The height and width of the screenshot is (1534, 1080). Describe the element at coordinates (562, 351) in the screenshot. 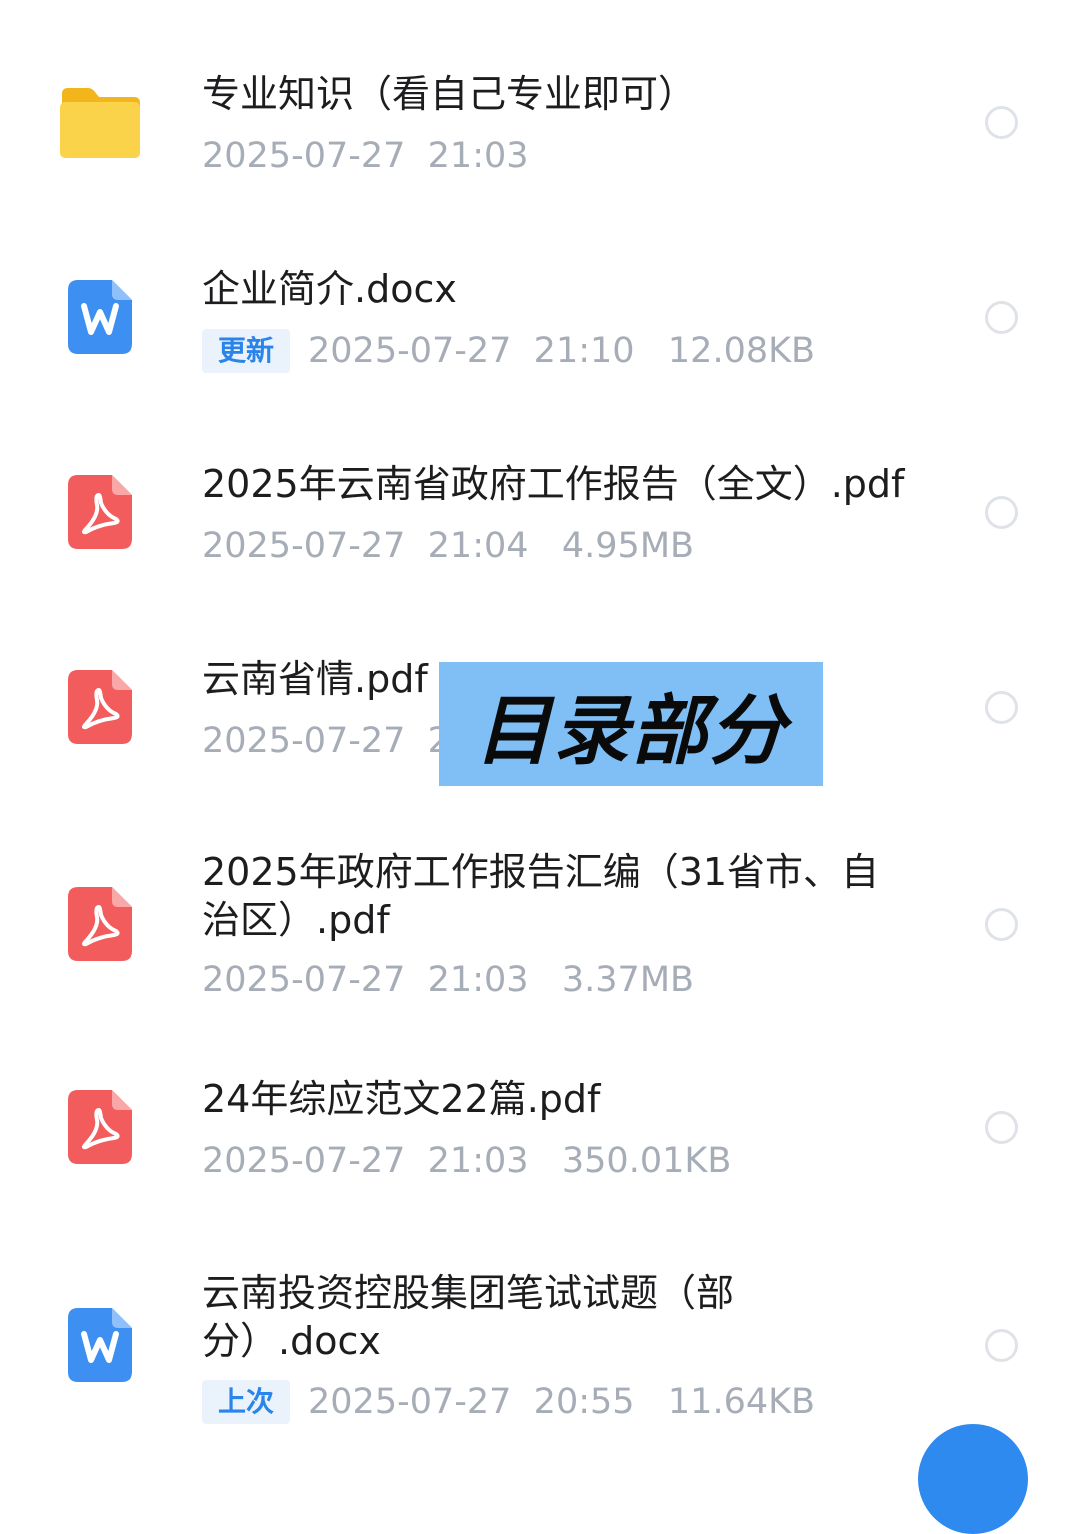

I see `file-meta-text: 2025-07-27 21:10 12.08KB` at that location.